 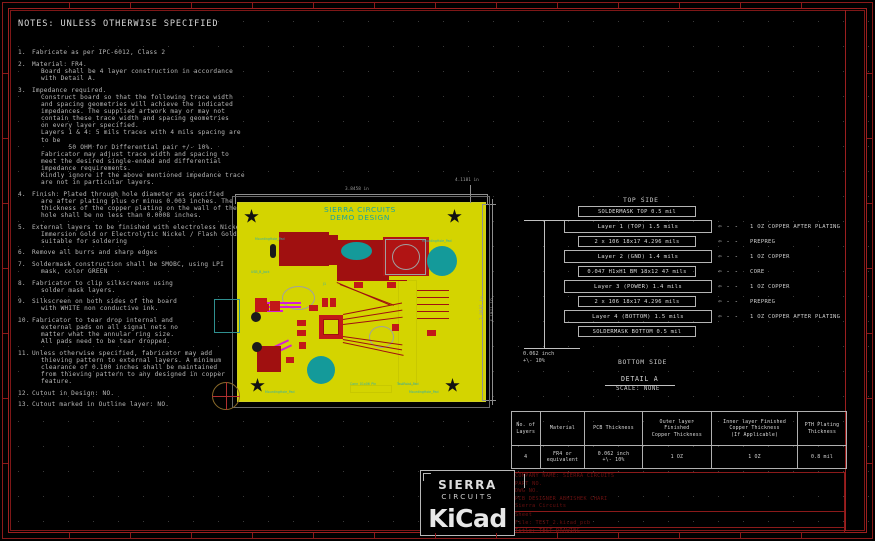 I want to click on stackup-callout-note: 1 OZ COPPER AFTER PLATING, so click(x=795, y=226).